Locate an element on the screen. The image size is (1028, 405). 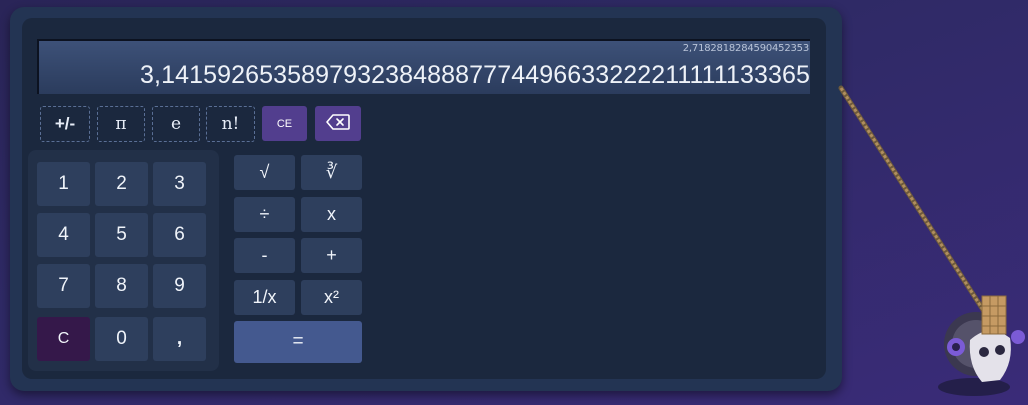
memory-readout: 2,7182818284590452353 is located at coordinates (745, 48).